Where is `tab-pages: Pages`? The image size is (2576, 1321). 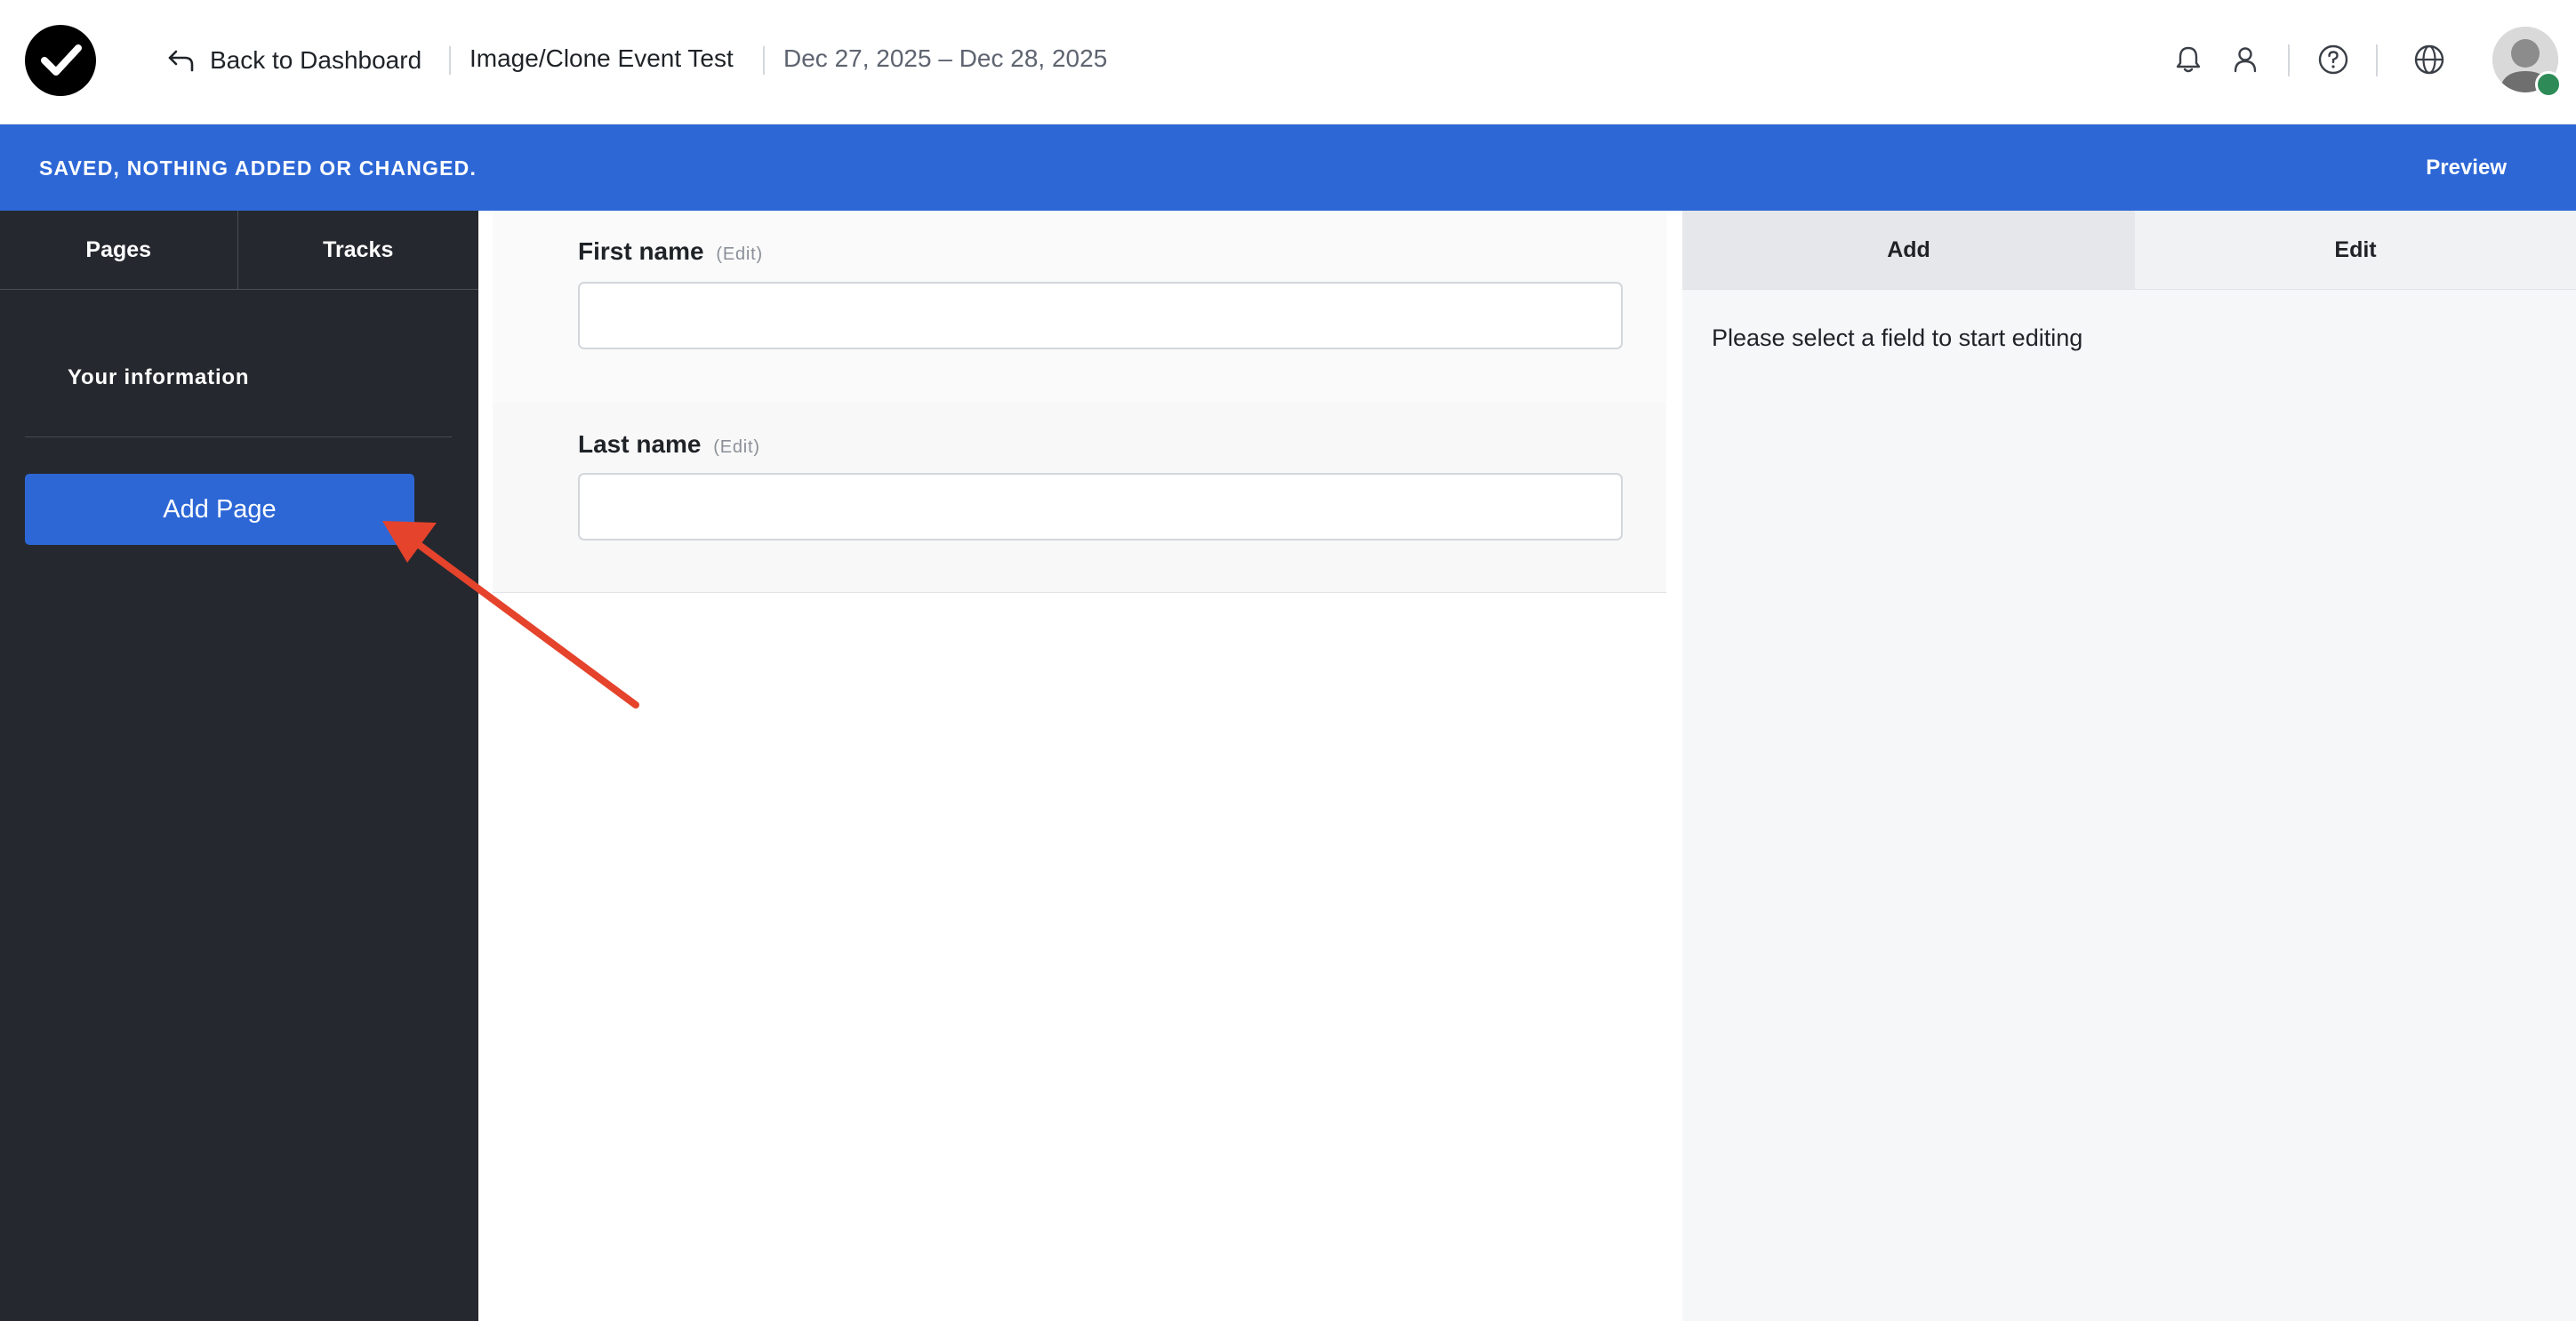
tab-pages: Pages is located at coordinates (119, 250).